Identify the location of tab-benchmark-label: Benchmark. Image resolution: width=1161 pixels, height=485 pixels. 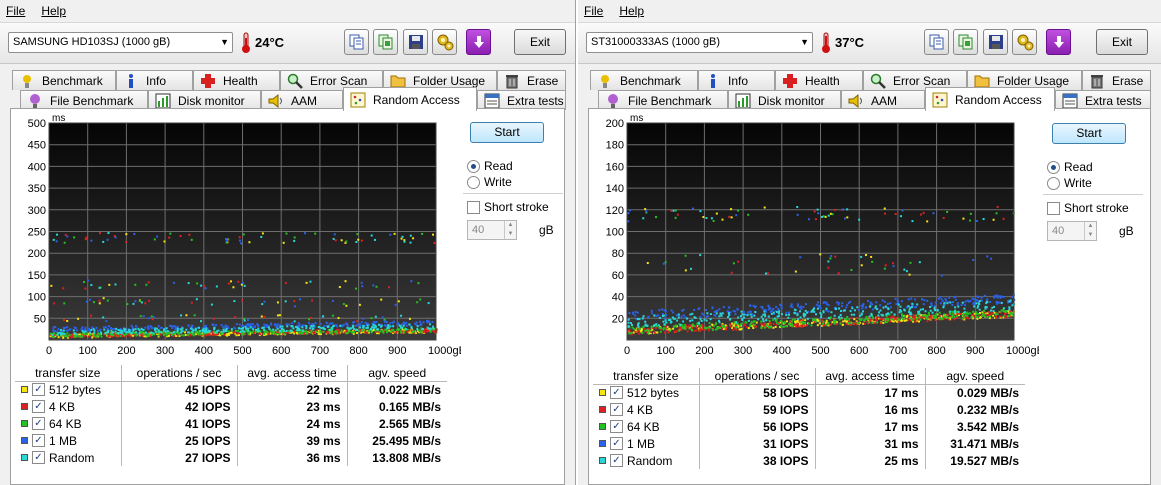
(650, 80).